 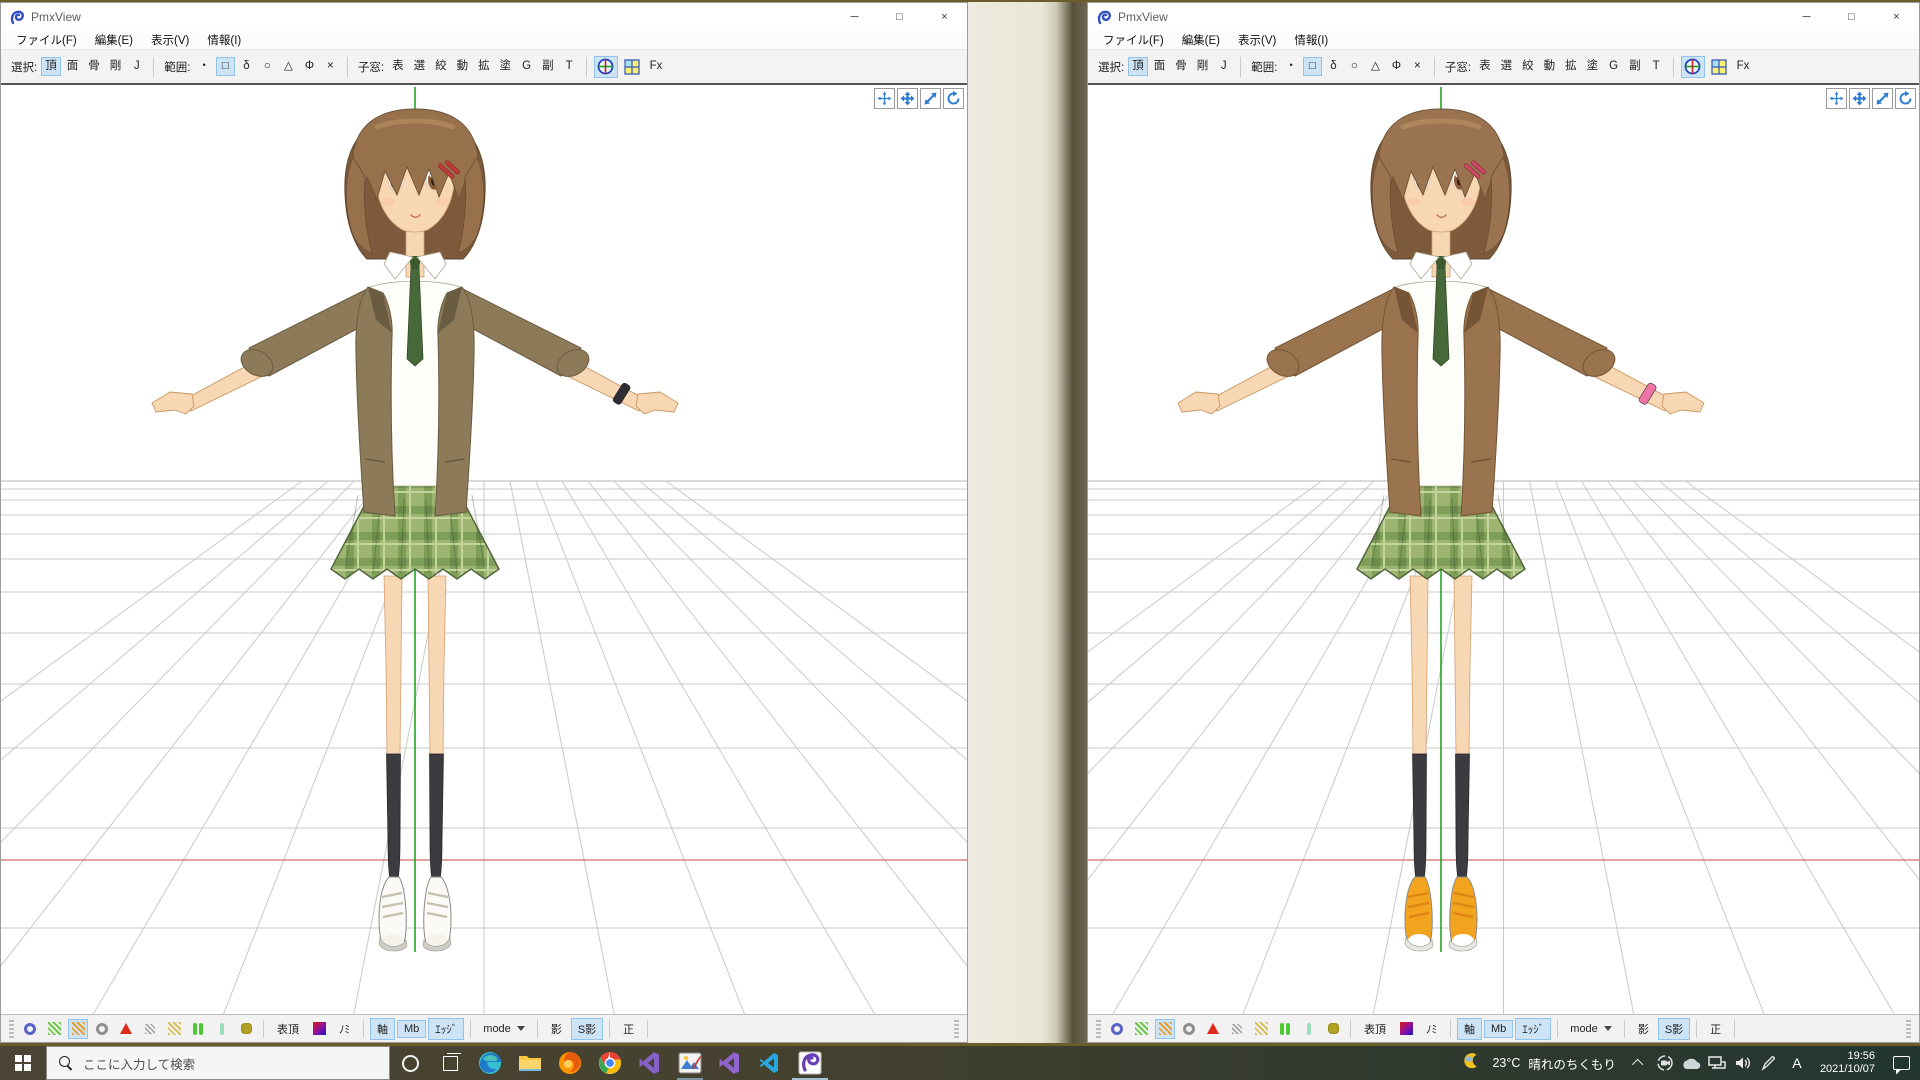 What do you see at coordinates (690, 1063) in the screenshot?
I see `taskbar-app-image-viewer` at bounding box center [690, 1063].